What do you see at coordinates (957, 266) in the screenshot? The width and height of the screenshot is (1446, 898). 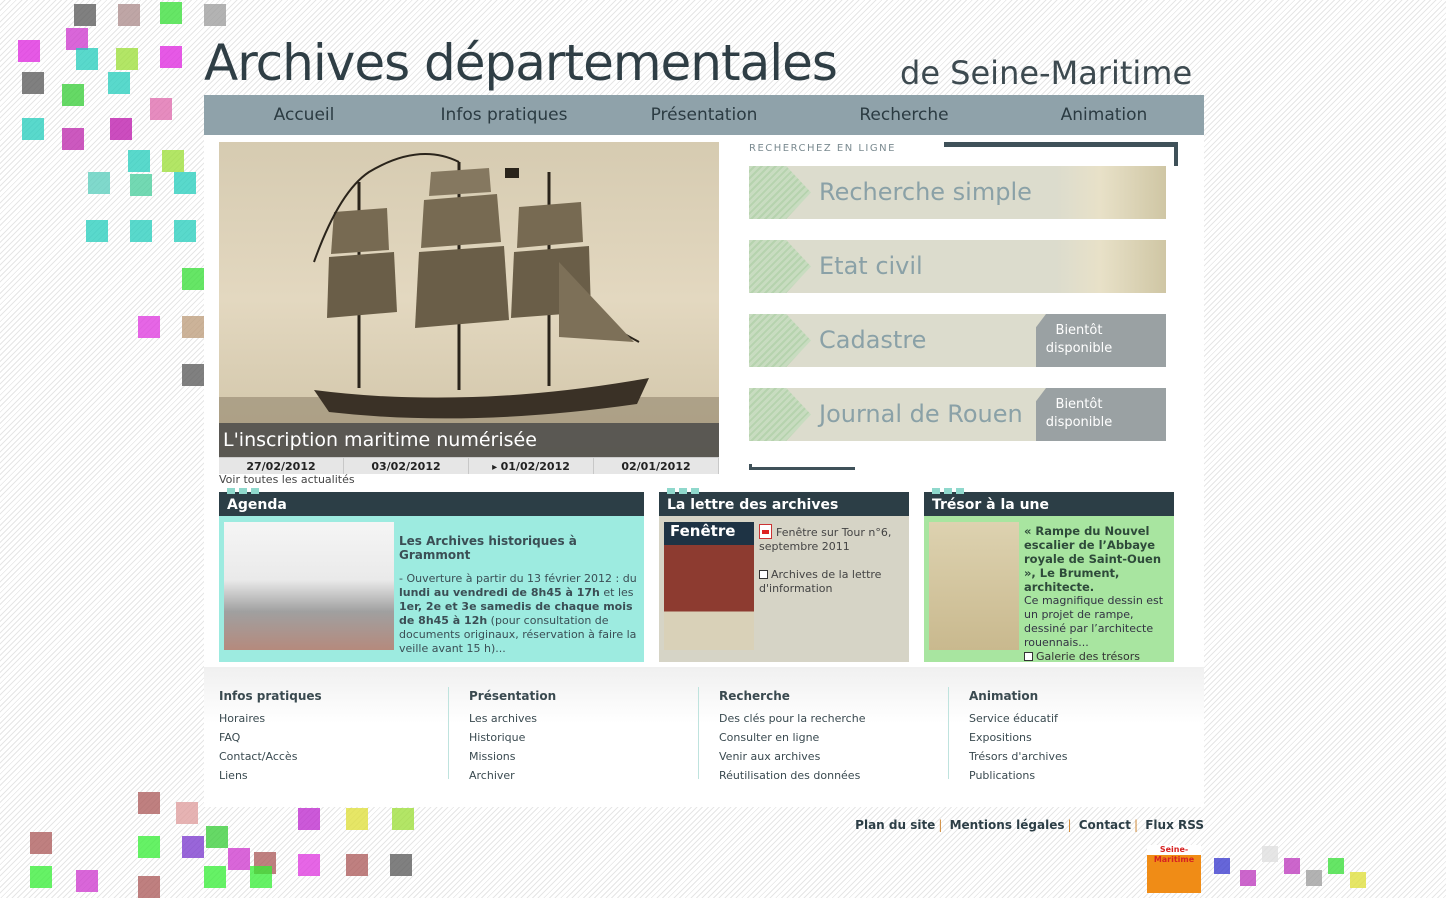 I see `etat-civil-button: Etat civil` at bounding box center [957, 266].